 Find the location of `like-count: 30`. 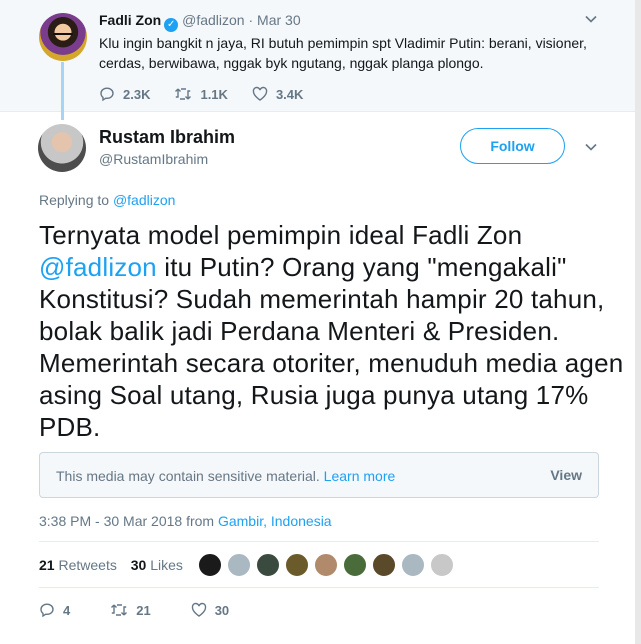

like-count: 30 is located at coordinates (222, 610).